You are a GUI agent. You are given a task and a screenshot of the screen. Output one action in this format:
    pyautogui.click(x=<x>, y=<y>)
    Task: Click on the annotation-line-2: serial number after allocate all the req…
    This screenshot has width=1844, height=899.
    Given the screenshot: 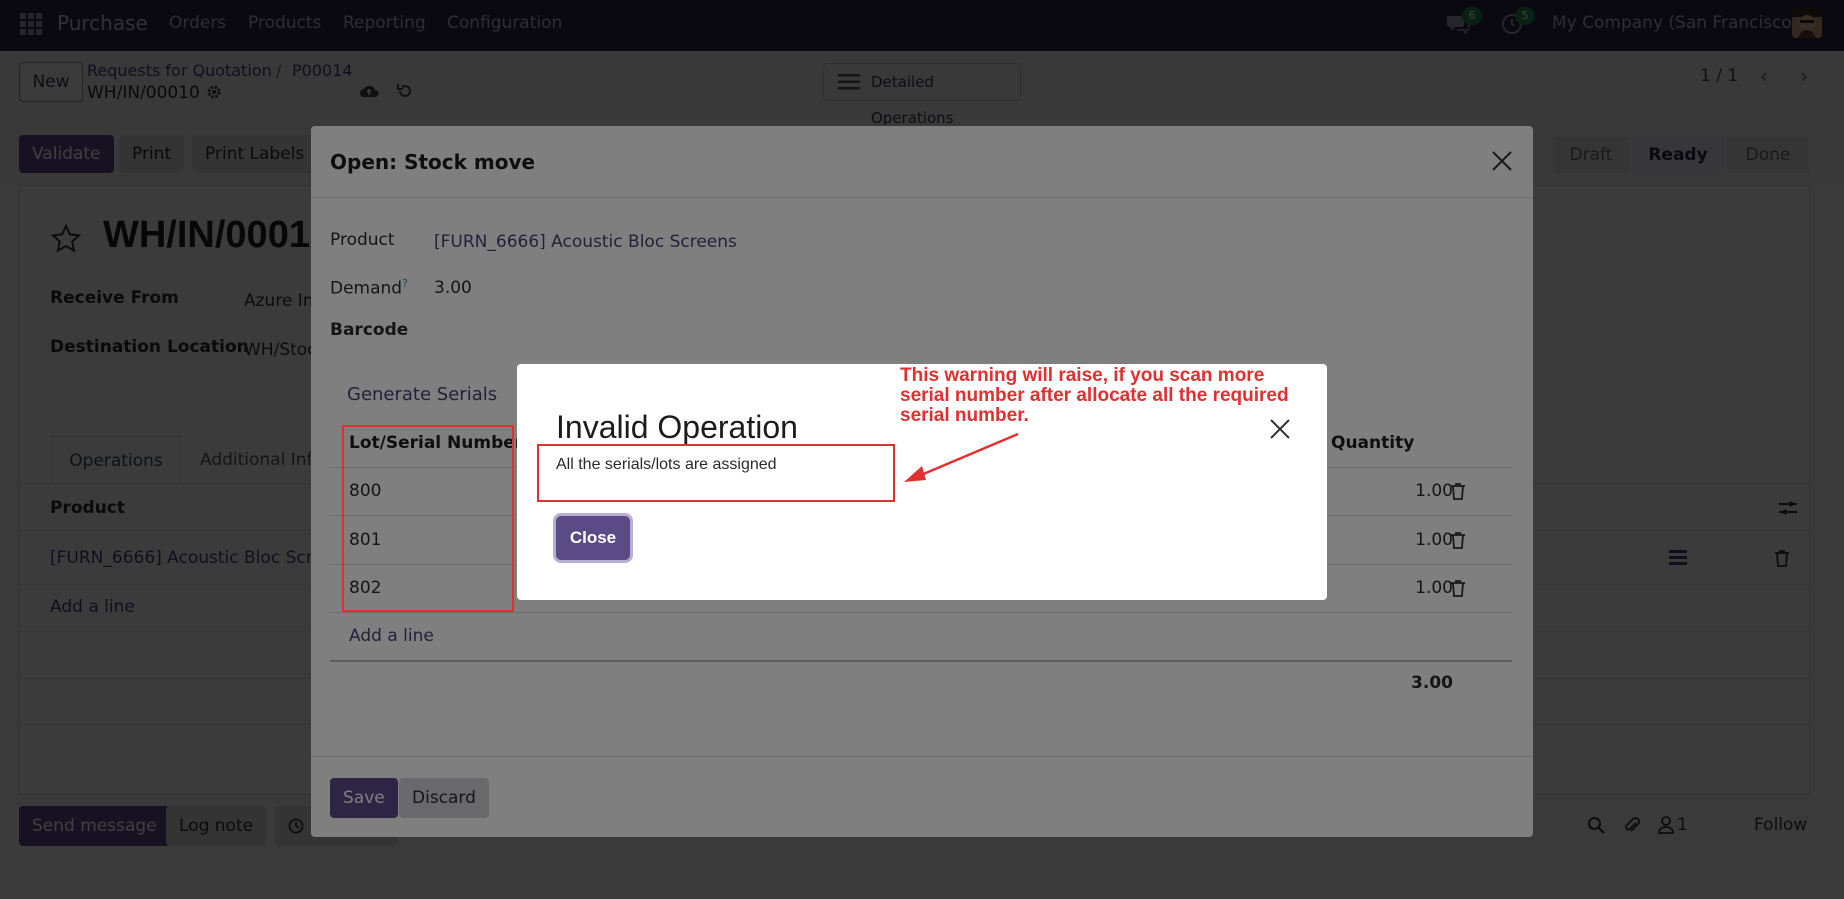 What is the action you would take?
    pyautogui.click(x=1094, y=395)
    